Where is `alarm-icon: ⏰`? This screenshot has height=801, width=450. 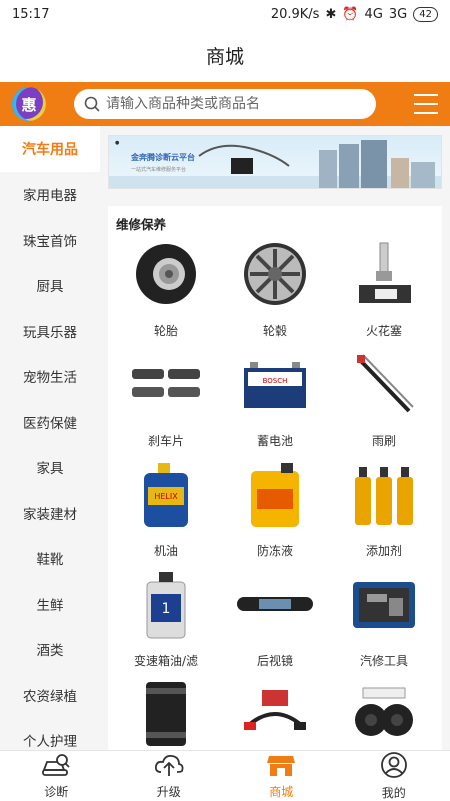
alarm-icon: ⏰ is located at coordinates (350, 14).